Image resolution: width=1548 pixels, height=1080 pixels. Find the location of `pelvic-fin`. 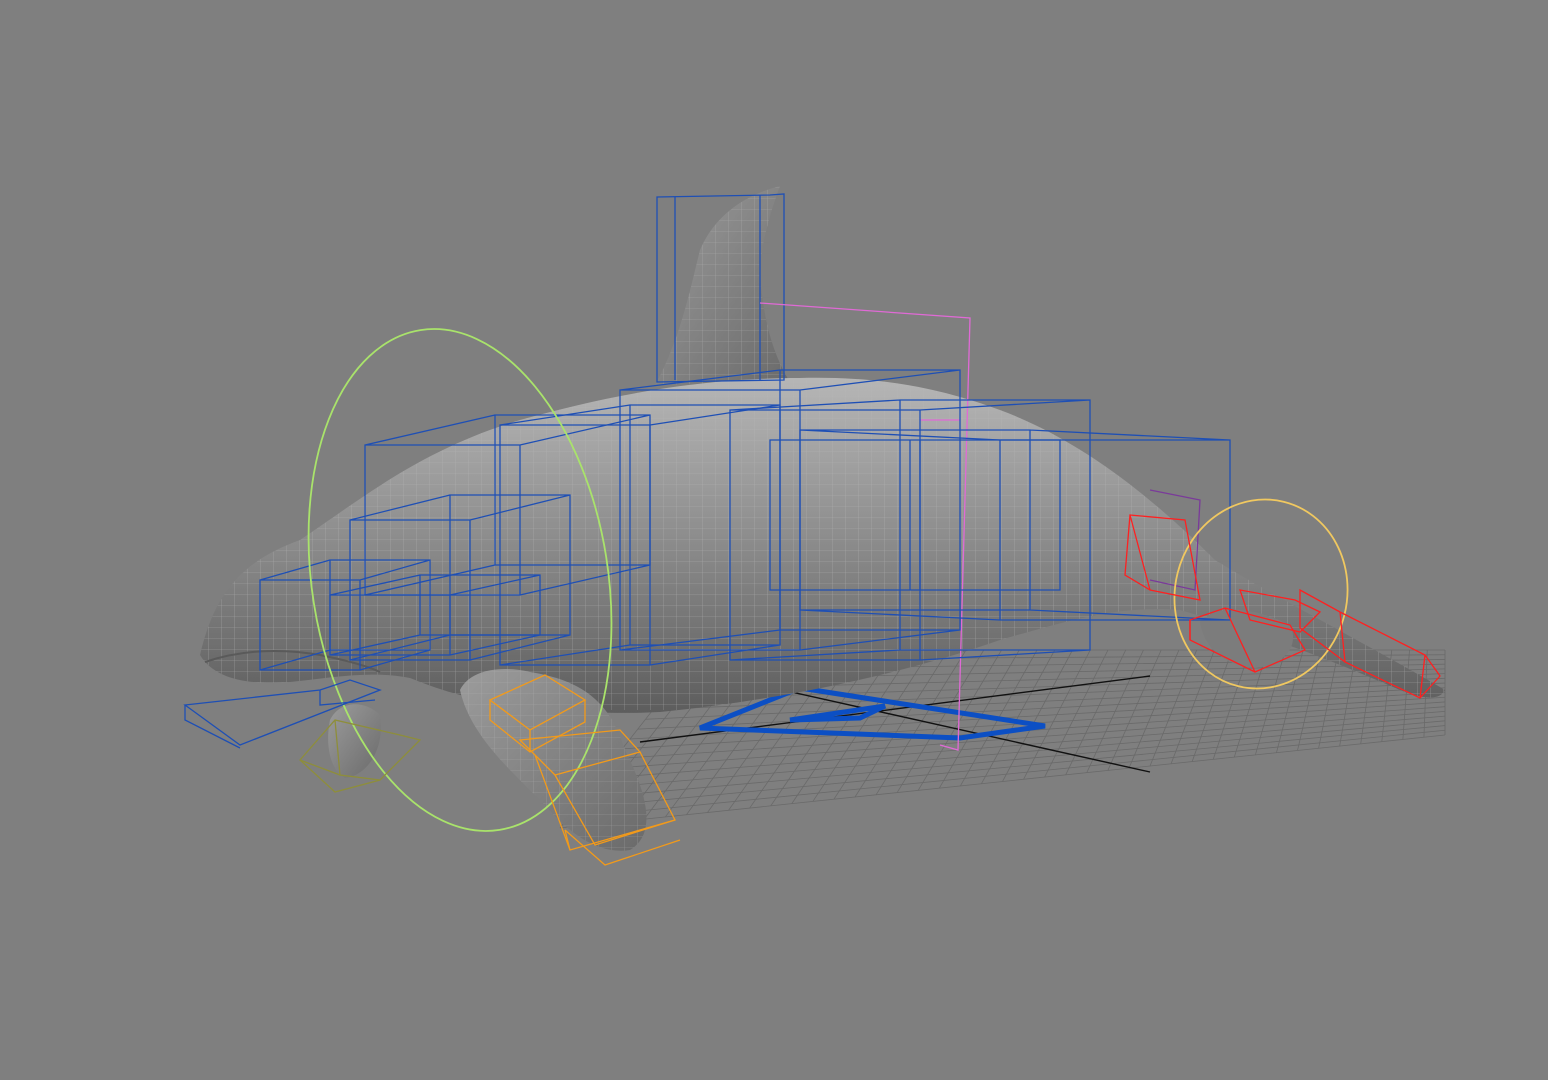

pelvic-fin is located at coordinates (354, 741).